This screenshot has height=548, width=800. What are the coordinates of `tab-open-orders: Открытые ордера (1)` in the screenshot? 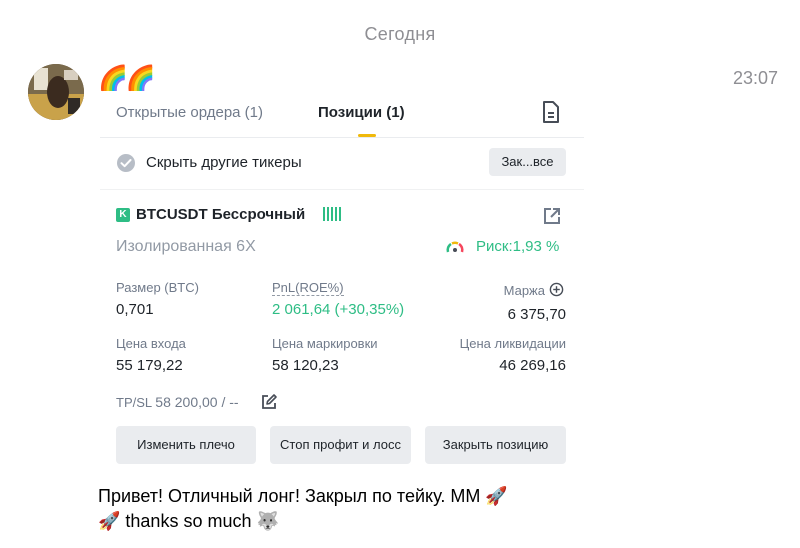 It's located at (189, 112).